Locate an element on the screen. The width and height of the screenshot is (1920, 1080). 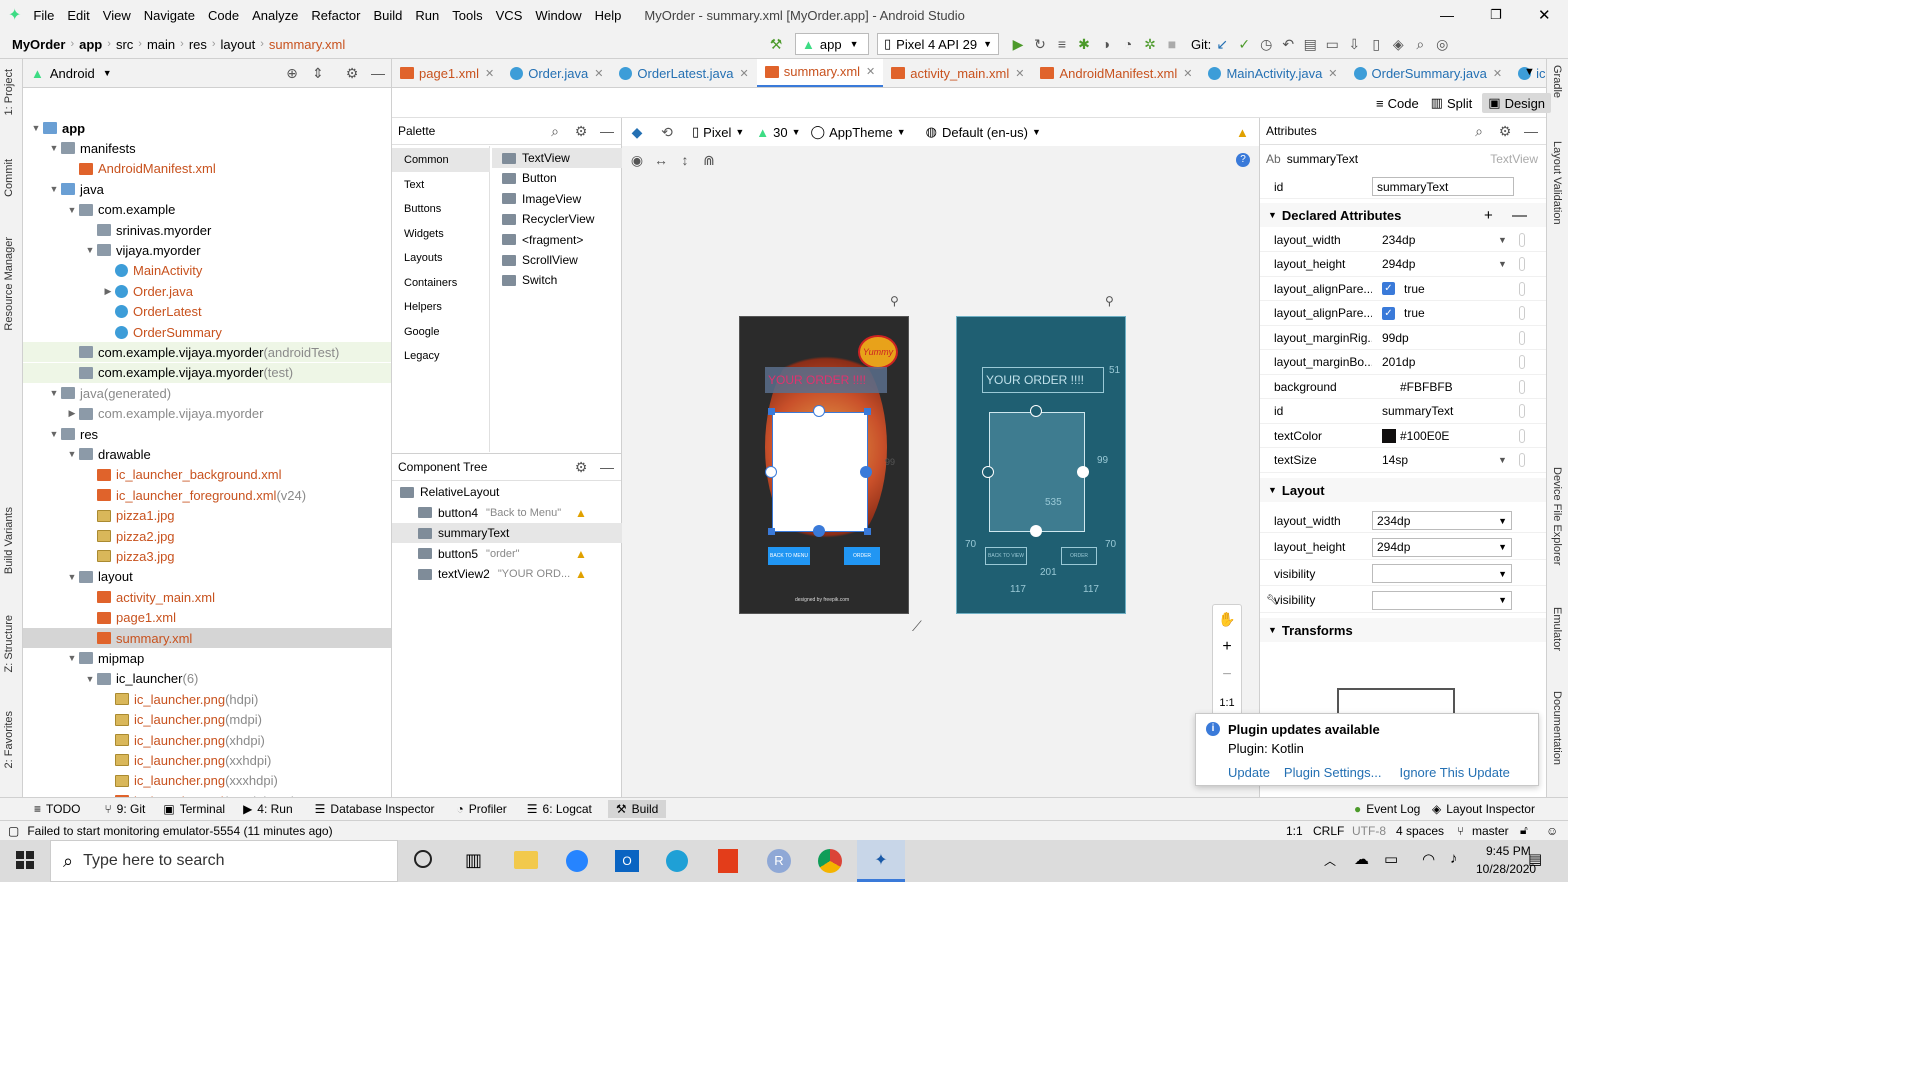
component-tree-item: summaryText is located at coordinates (507, 533).